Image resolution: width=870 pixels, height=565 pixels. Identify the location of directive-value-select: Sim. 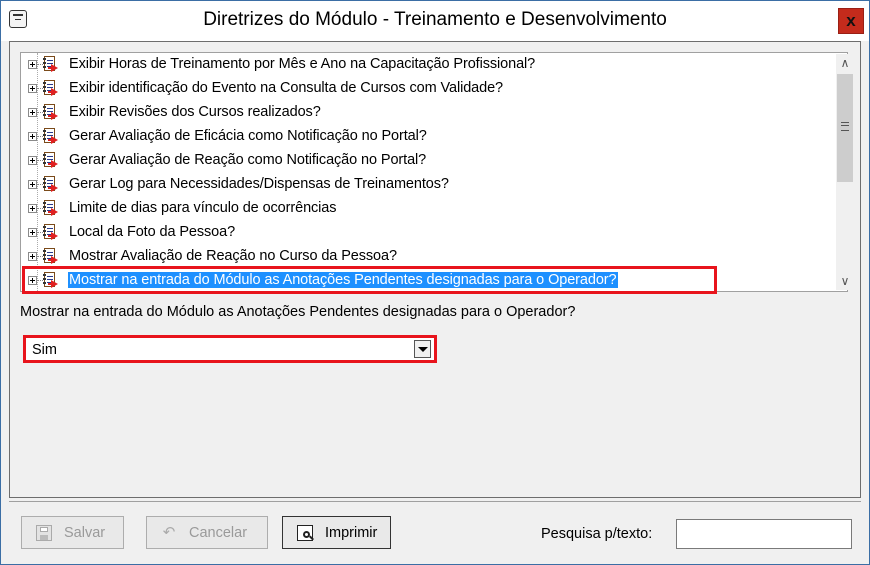
(230, 349).